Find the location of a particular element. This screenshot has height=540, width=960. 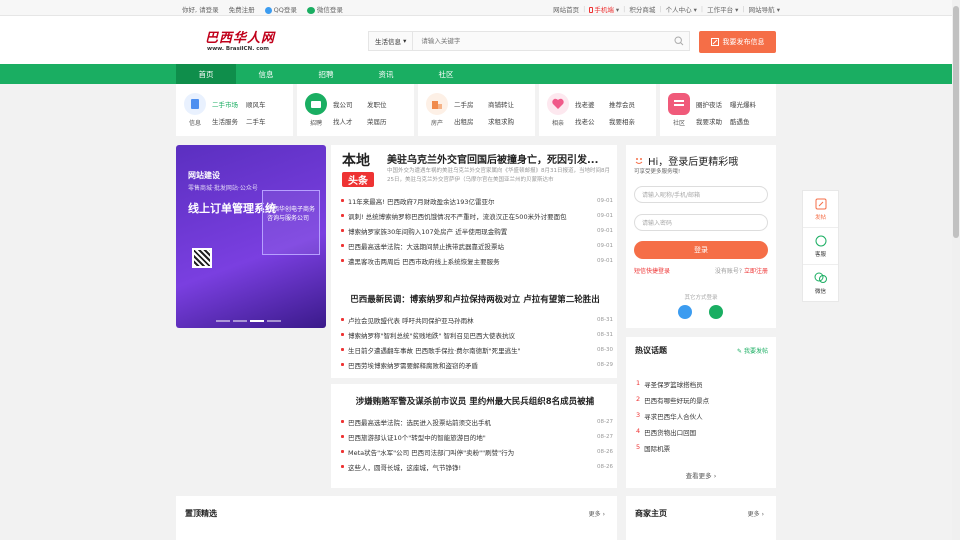

search-button is located at coordinates (679, 41).